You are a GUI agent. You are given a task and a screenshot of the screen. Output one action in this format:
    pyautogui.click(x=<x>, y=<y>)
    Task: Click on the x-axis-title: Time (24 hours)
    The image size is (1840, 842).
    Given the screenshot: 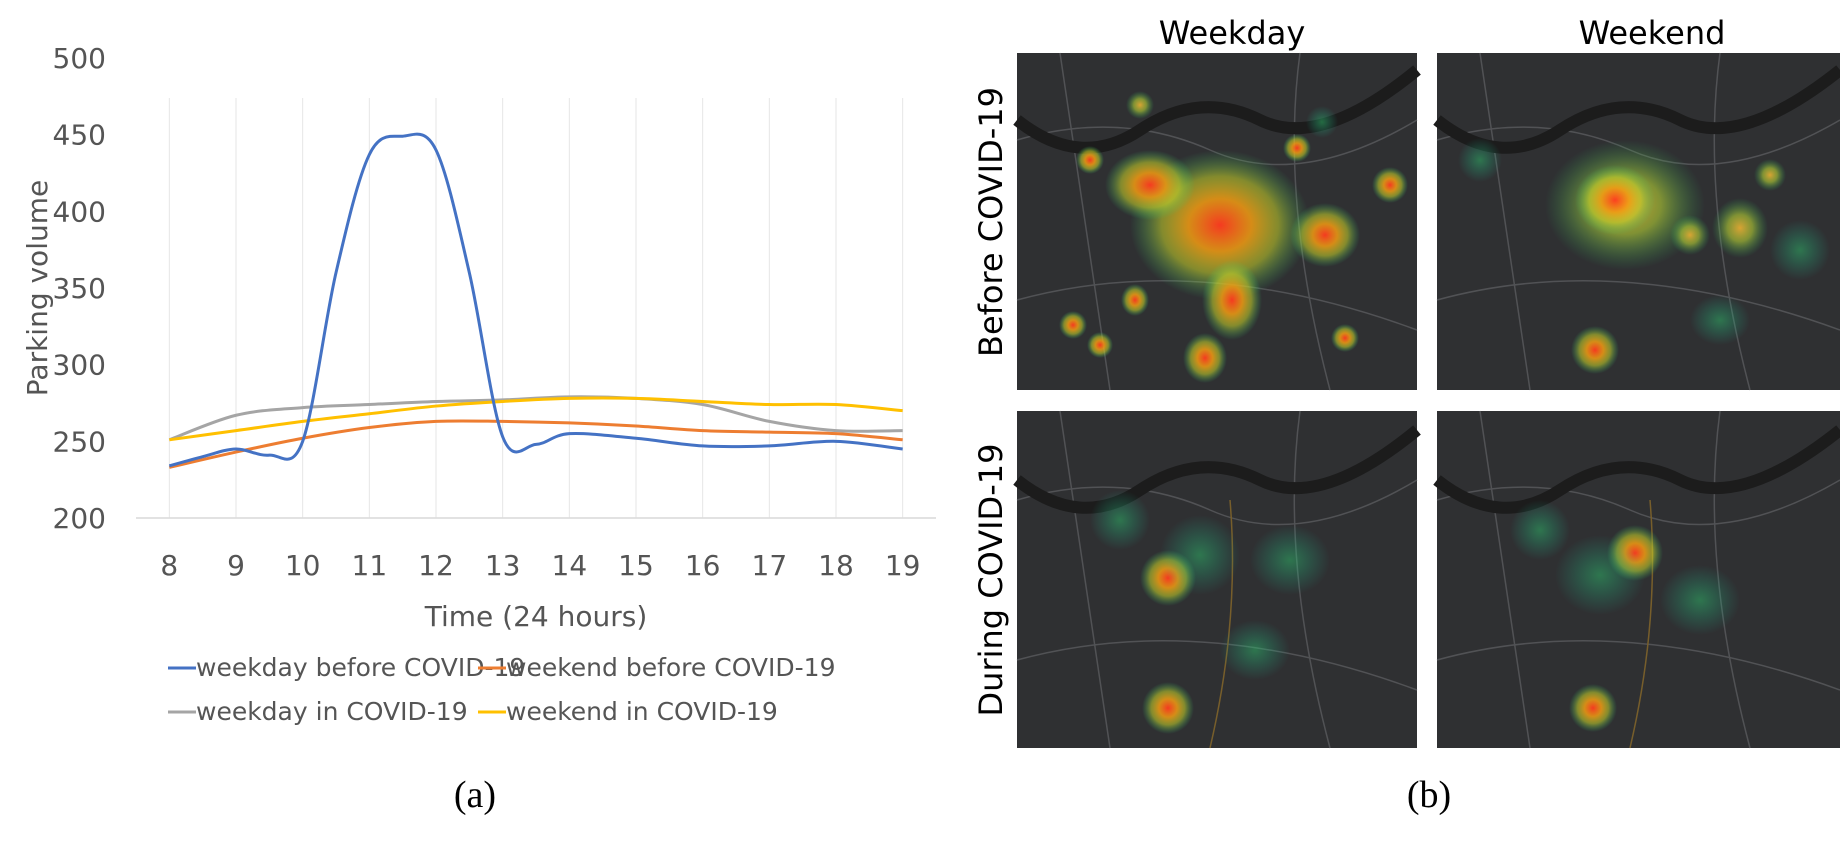 What is the action you would take?
    pyautogui.click(x=536, y=616)
    